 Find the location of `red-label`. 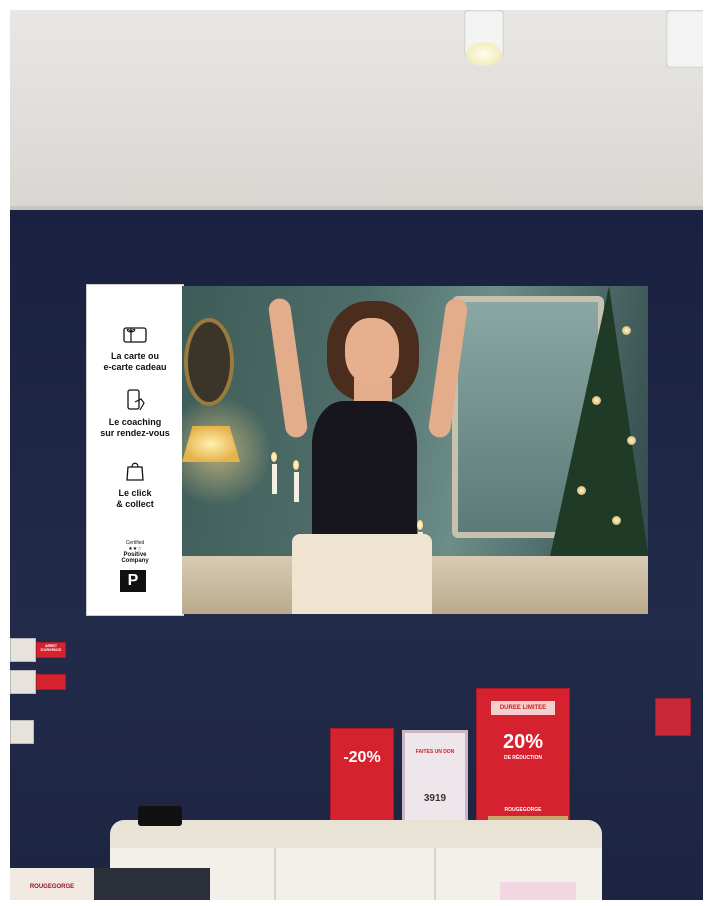

red-label is located at coordinates (51, 682).